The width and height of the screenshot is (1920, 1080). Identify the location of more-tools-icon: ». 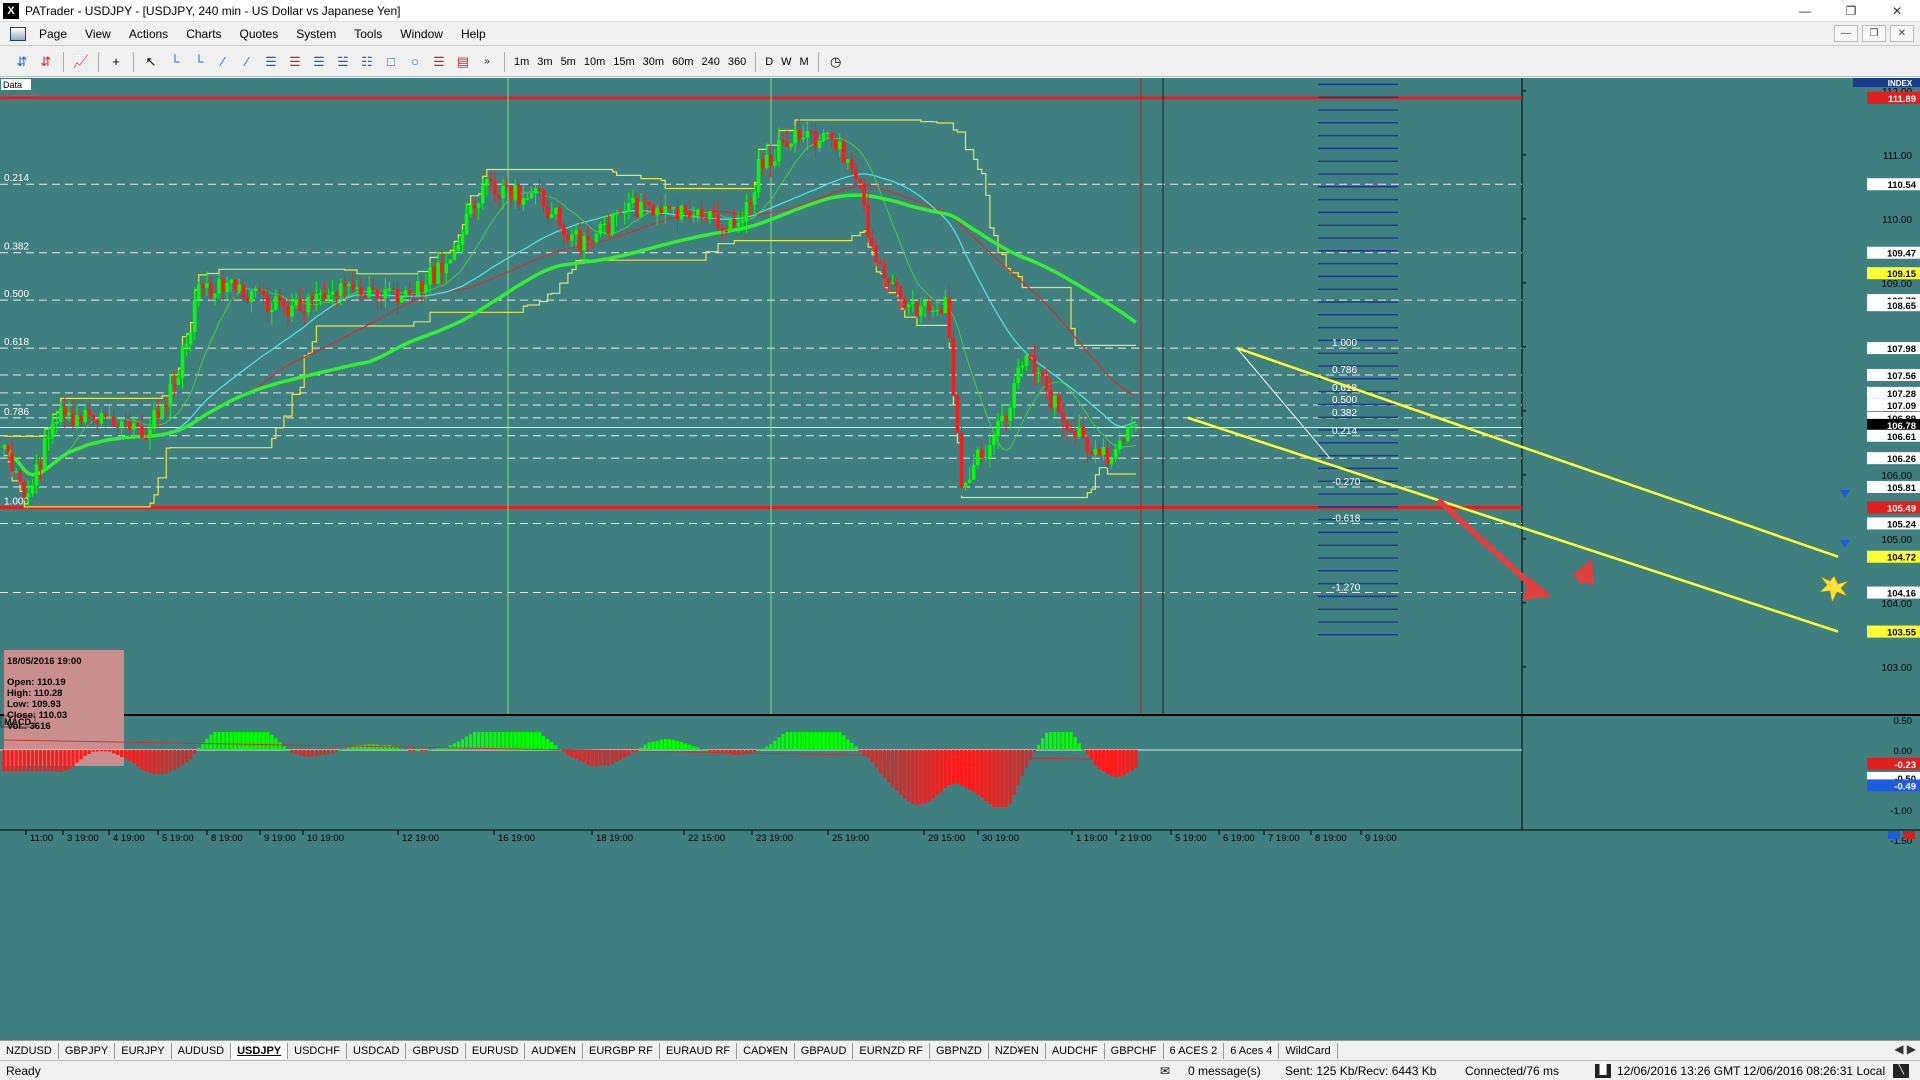
(487, 62).